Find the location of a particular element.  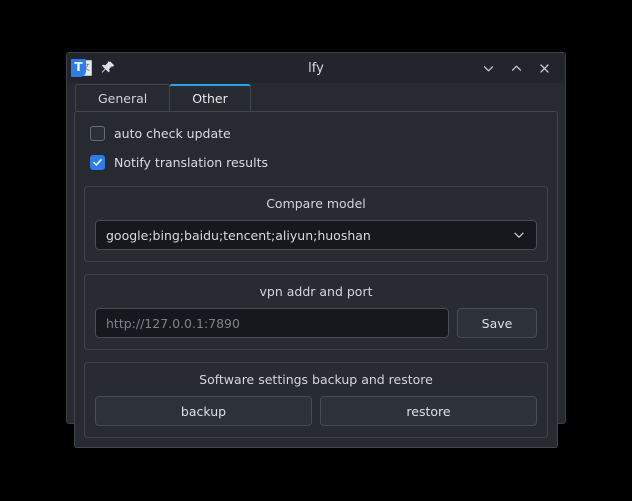

chevron-down-icon is located at coordinates (519, 235).